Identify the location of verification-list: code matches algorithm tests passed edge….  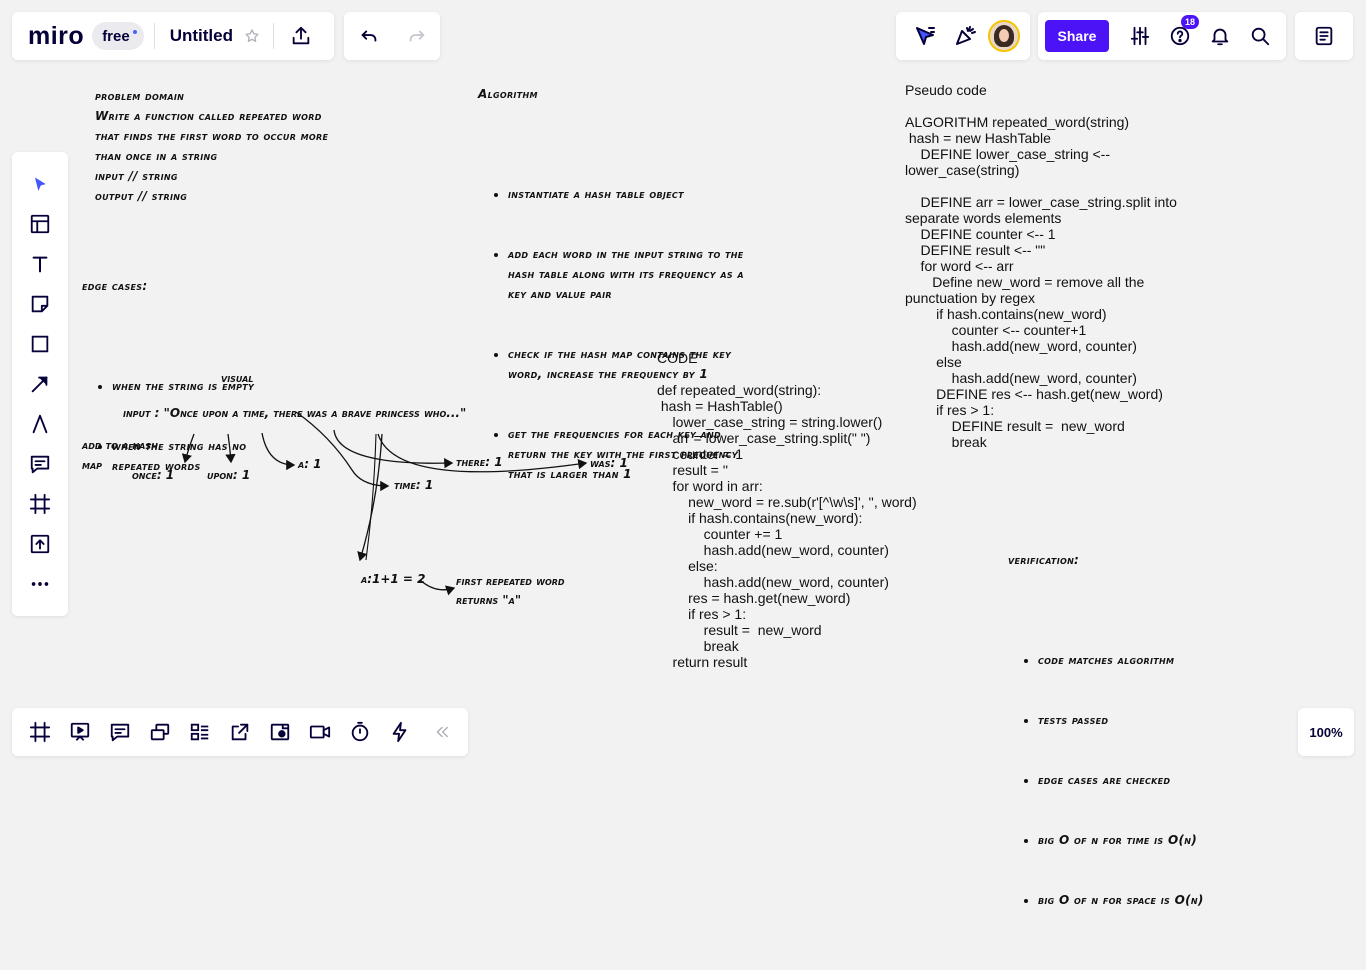
(1106, 780).